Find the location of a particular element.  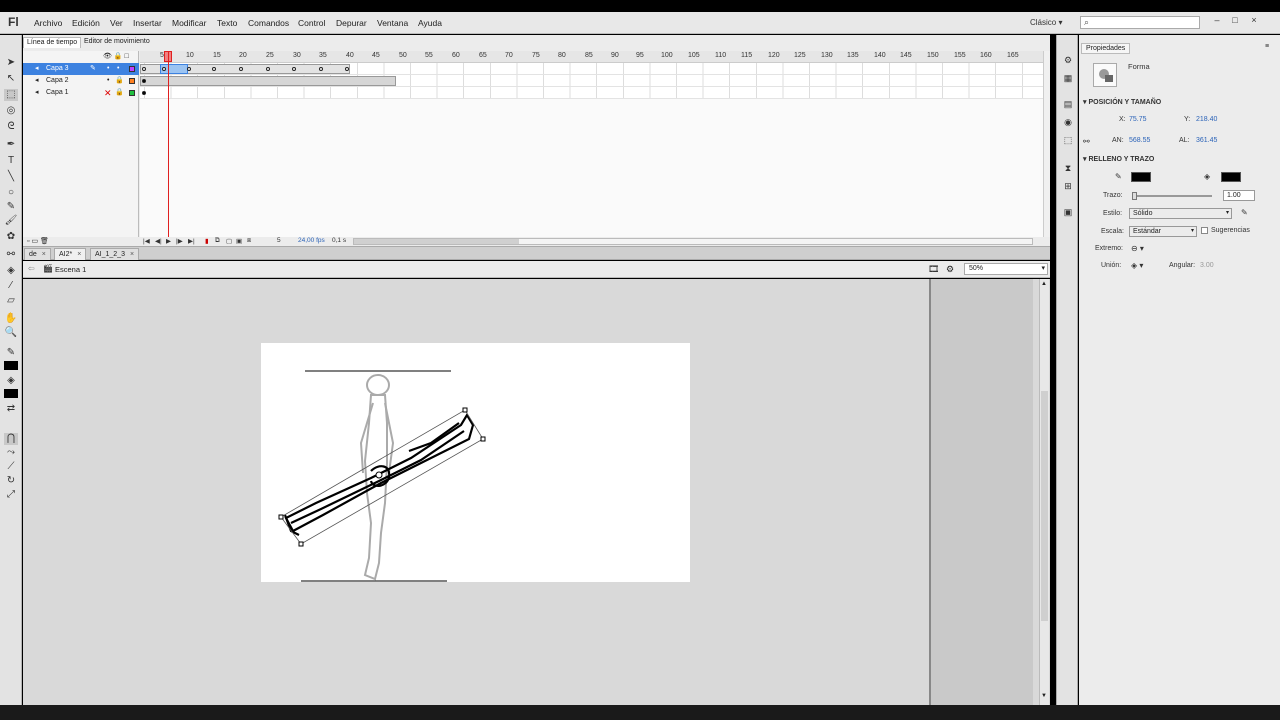

3d-rotation-tool-icon: ◎ is located at coordinates (11, 111).